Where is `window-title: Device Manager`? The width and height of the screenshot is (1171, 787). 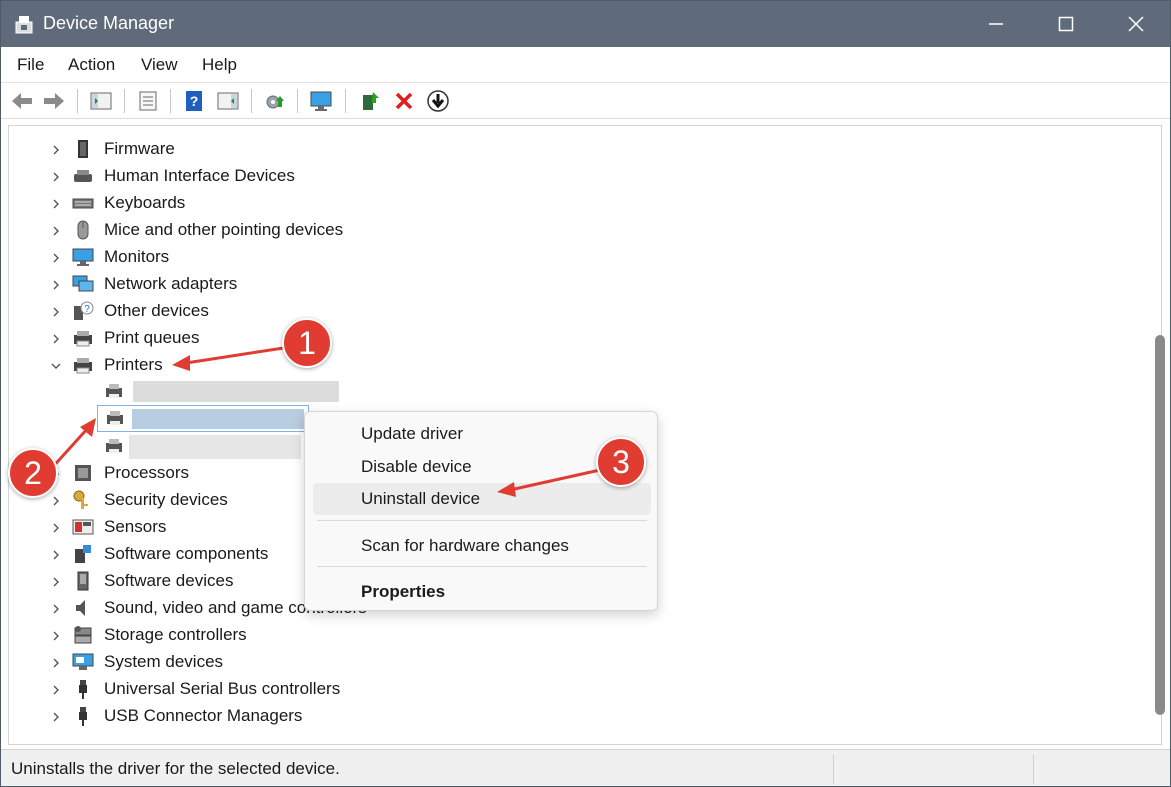
window-title: Device Manager is located at coordinates (109, 23).